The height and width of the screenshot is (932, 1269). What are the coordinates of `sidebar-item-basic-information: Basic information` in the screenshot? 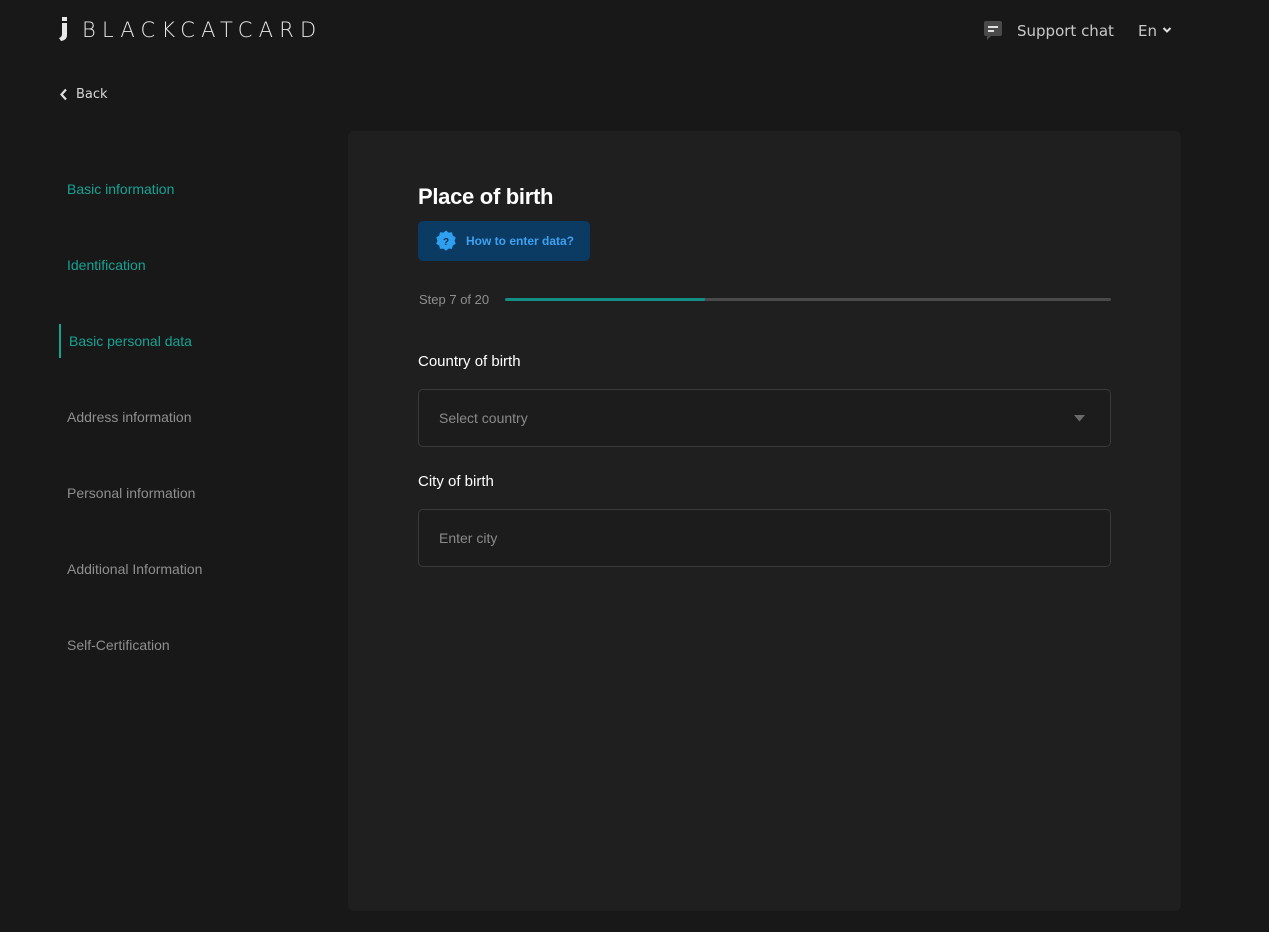 It's located at (189, 189).